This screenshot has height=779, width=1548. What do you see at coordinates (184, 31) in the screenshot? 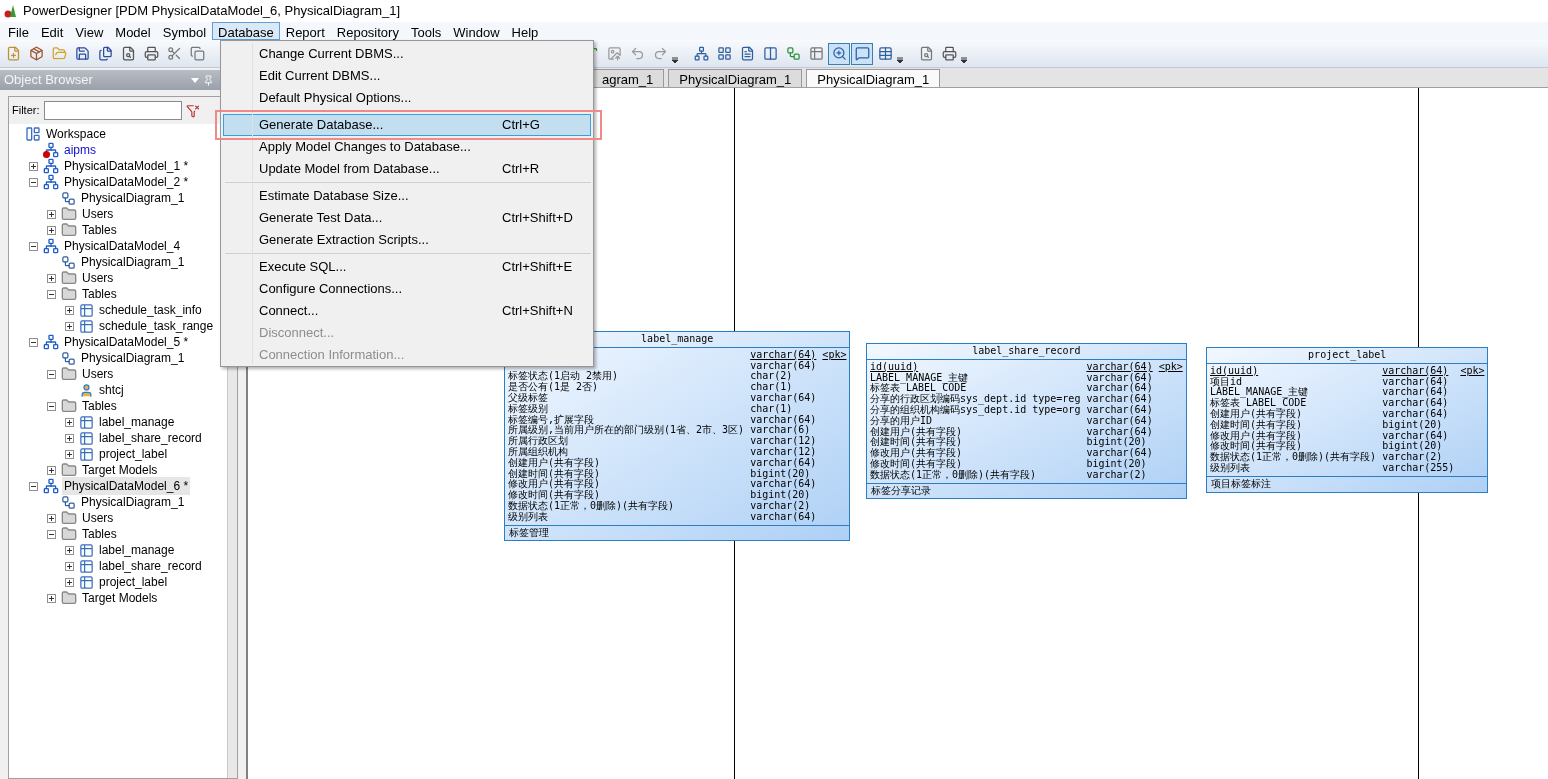
I see `menu-item: Symbol` at bounding box center [184, 31].